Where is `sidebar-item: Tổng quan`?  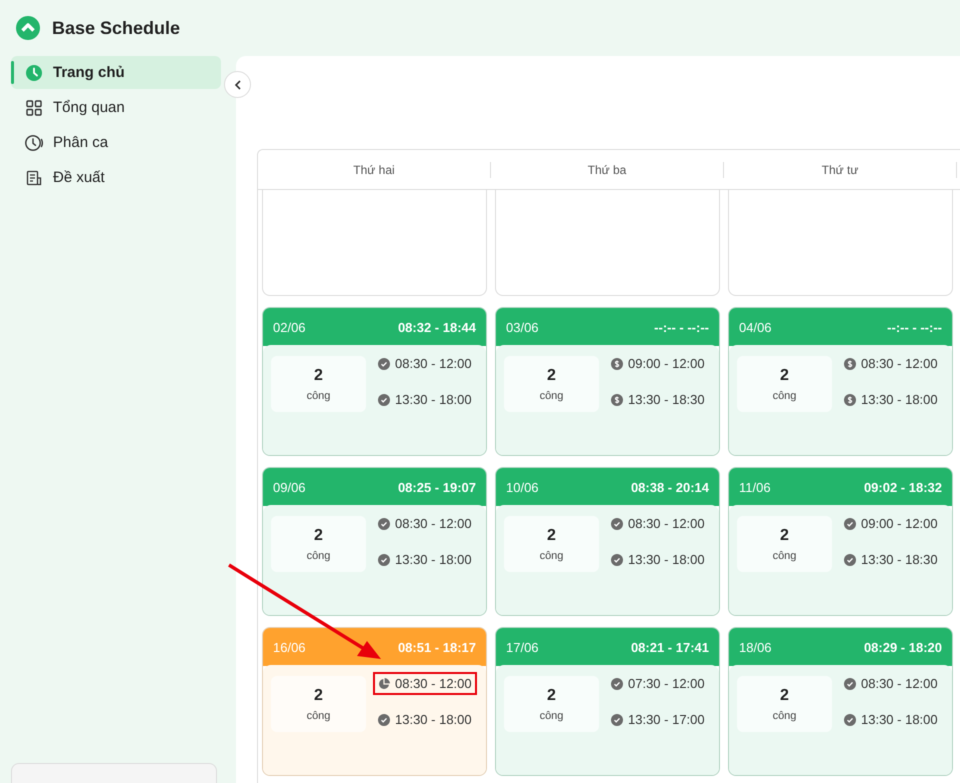 sidebar-item: Tổng quan is located at coordinates (116, 107).